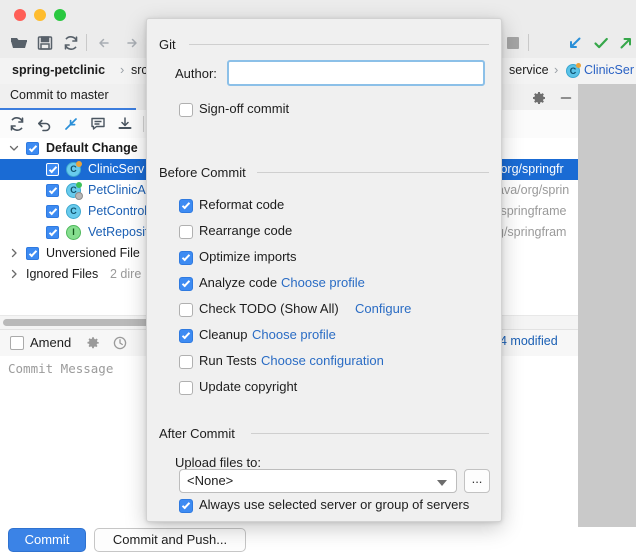 The height and width of the screenshot is (559, 636). I want to click on rearrange-code-label: Rearrange code, so click(246, 230).